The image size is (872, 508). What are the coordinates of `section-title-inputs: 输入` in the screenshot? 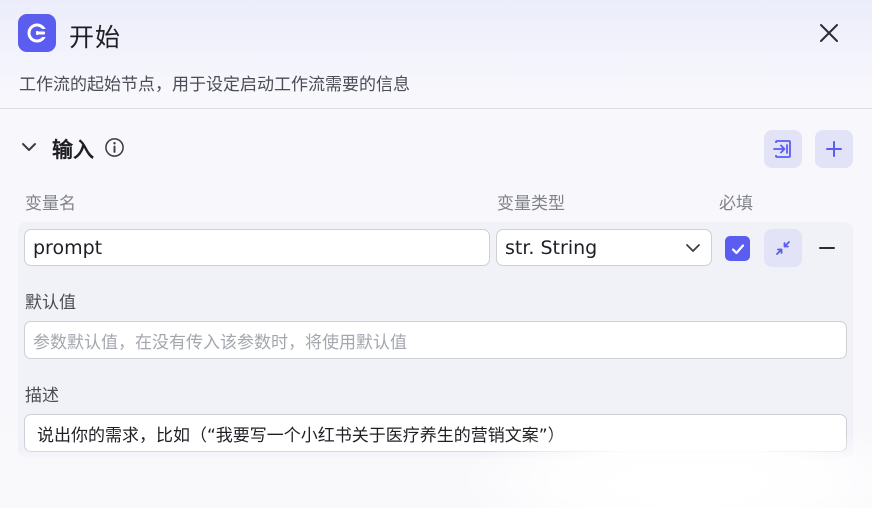 It's located at (73, 150).